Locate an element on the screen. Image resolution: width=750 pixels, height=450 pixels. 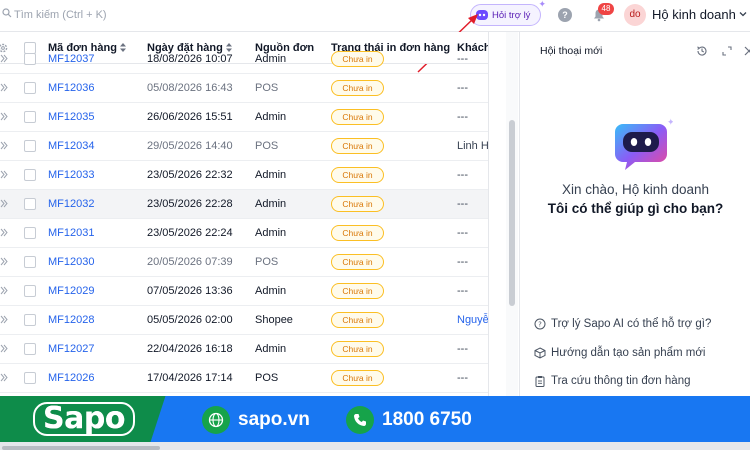
order-code-link: MF12029 is located at coordinates (71, 291).